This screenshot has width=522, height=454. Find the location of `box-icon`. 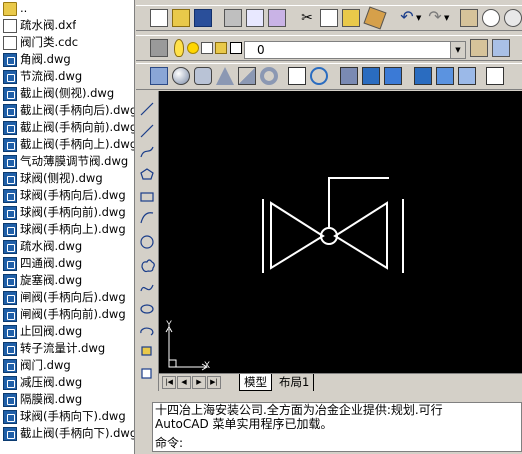

box-icon is located at coordinates (159, 76).